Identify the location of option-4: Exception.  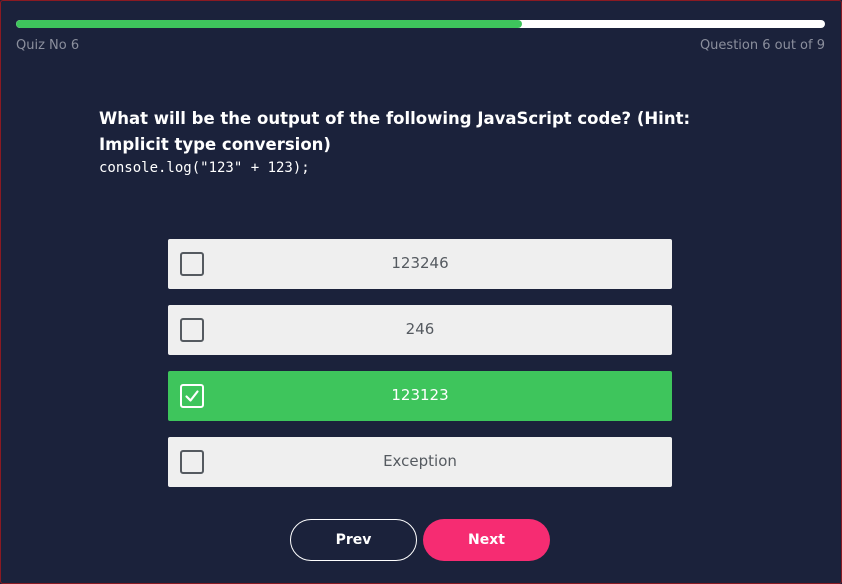
(420, 462).